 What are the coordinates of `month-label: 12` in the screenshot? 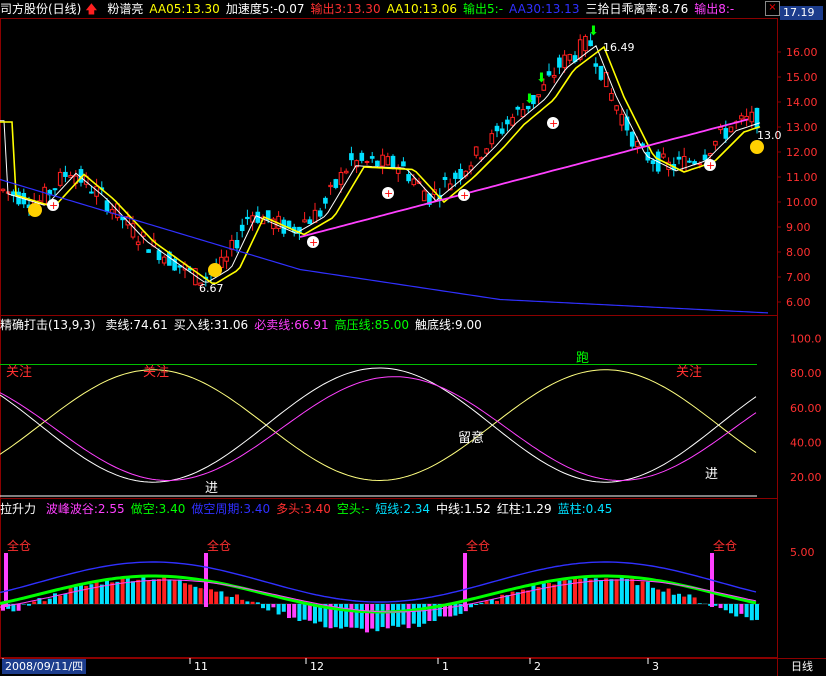 It's located at (317, 666).